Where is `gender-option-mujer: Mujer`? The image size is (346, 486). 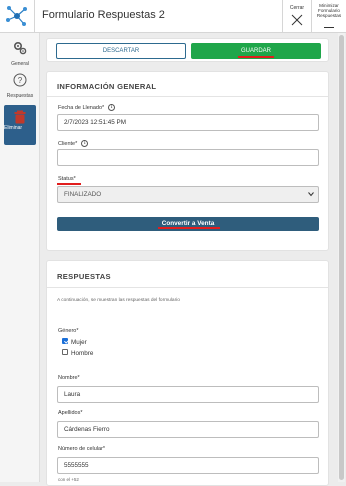
gender-option-mujer: Mujer is located at coordinates (74, 342).